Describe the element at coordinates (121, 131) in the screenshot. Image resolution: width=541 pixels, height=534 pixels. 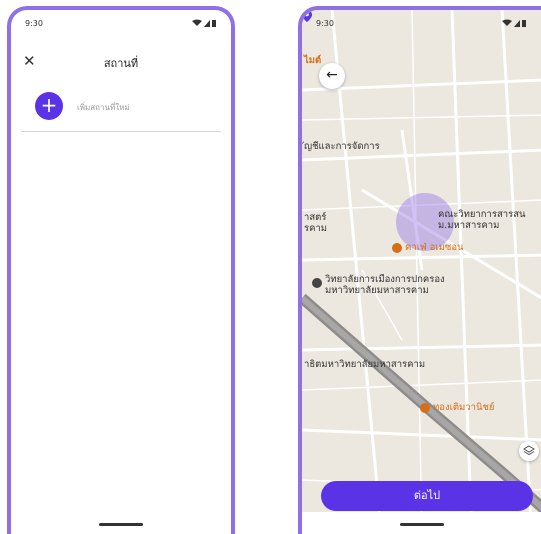
I see `divider` at that location.